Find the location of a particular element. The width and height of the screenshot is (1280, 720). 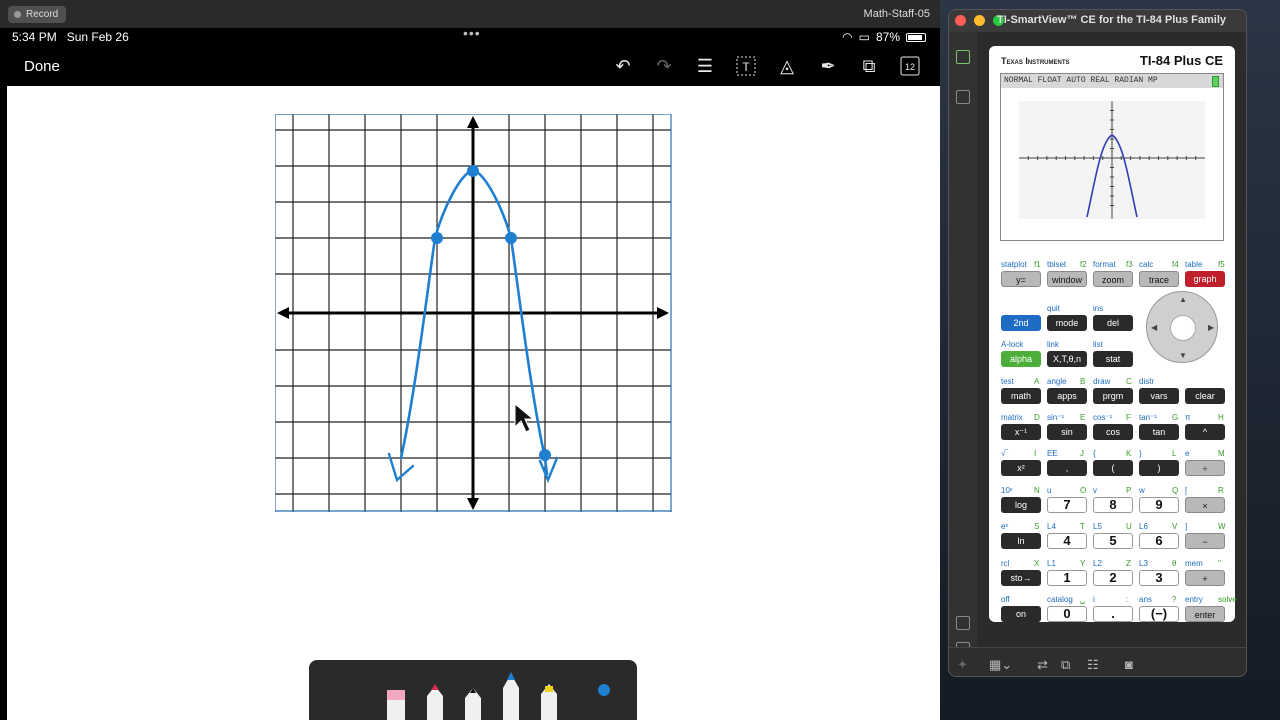

key-func-3: zoom is located at coordinates (1113, 279).